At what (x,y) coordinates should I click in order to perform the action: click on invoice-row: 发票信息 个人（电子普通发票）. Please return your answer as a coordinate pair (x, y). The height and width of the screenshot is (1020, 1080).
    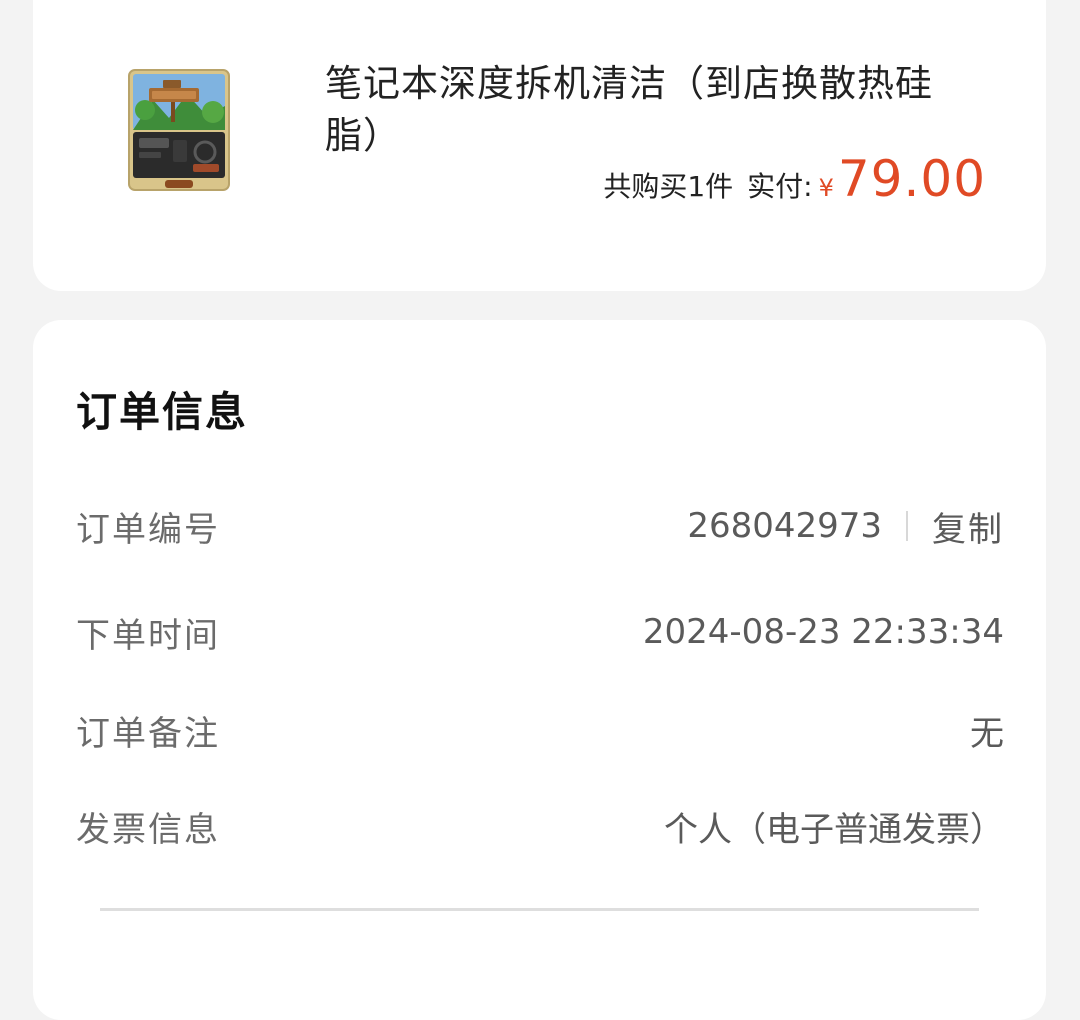
    Looking at the image, I should click on (540, 826).